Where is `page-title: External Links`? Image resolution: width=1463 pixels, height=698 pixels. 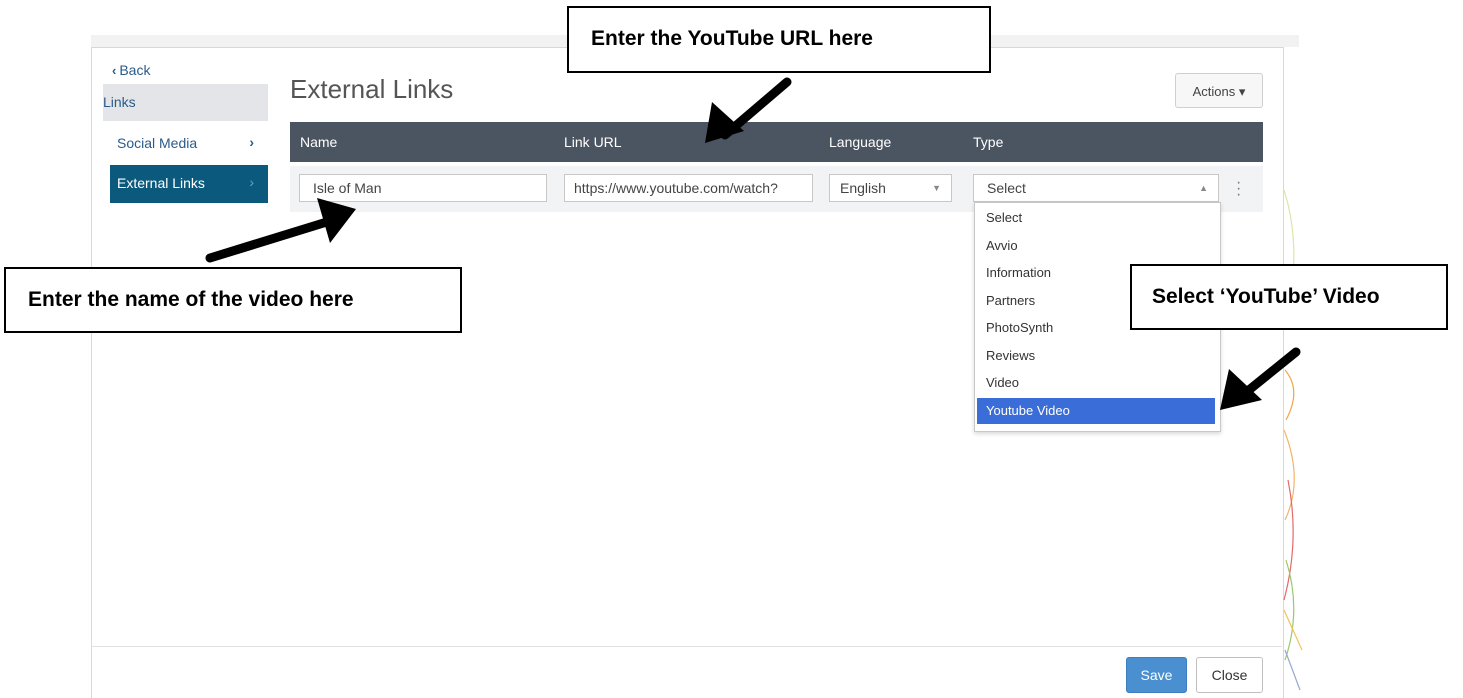 page-title: External Links is located at coordinates (372, 89).